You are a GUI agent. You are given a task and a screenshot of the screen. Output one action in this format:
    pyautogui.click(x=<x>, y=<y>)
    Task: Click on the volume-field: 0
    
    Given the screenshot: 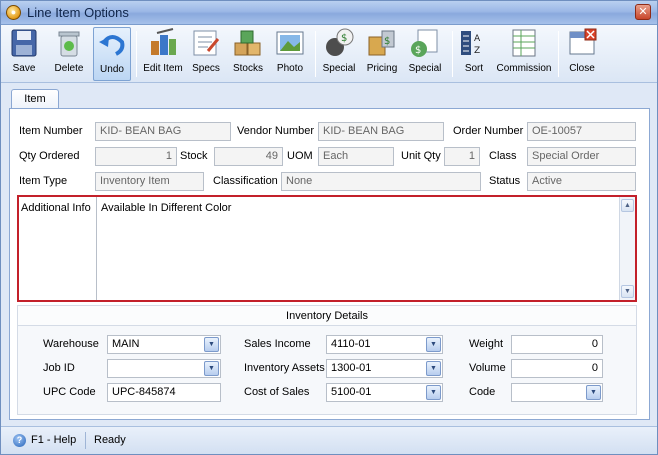 What is the action you would take?
    pyautogui.click(x=557, y=368)
    